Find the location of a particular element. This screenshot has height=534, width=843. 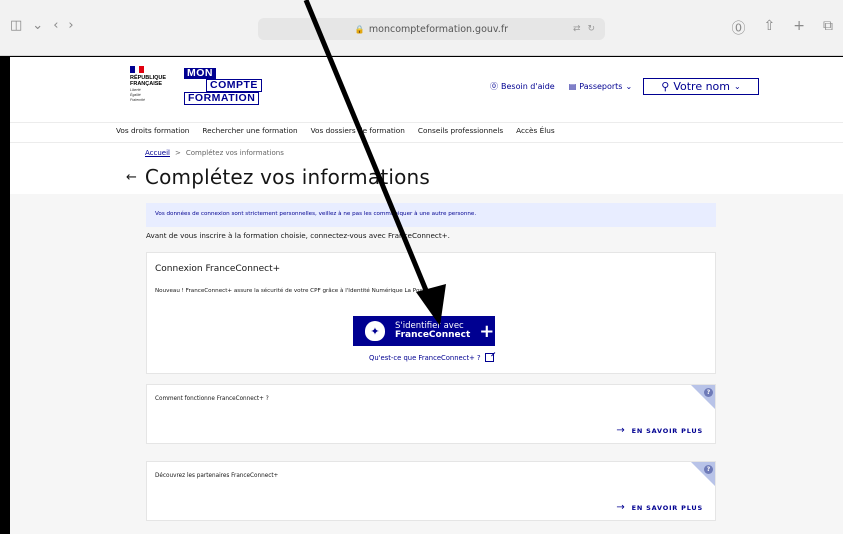

external-link-icon is located at coordinates (489, 357).